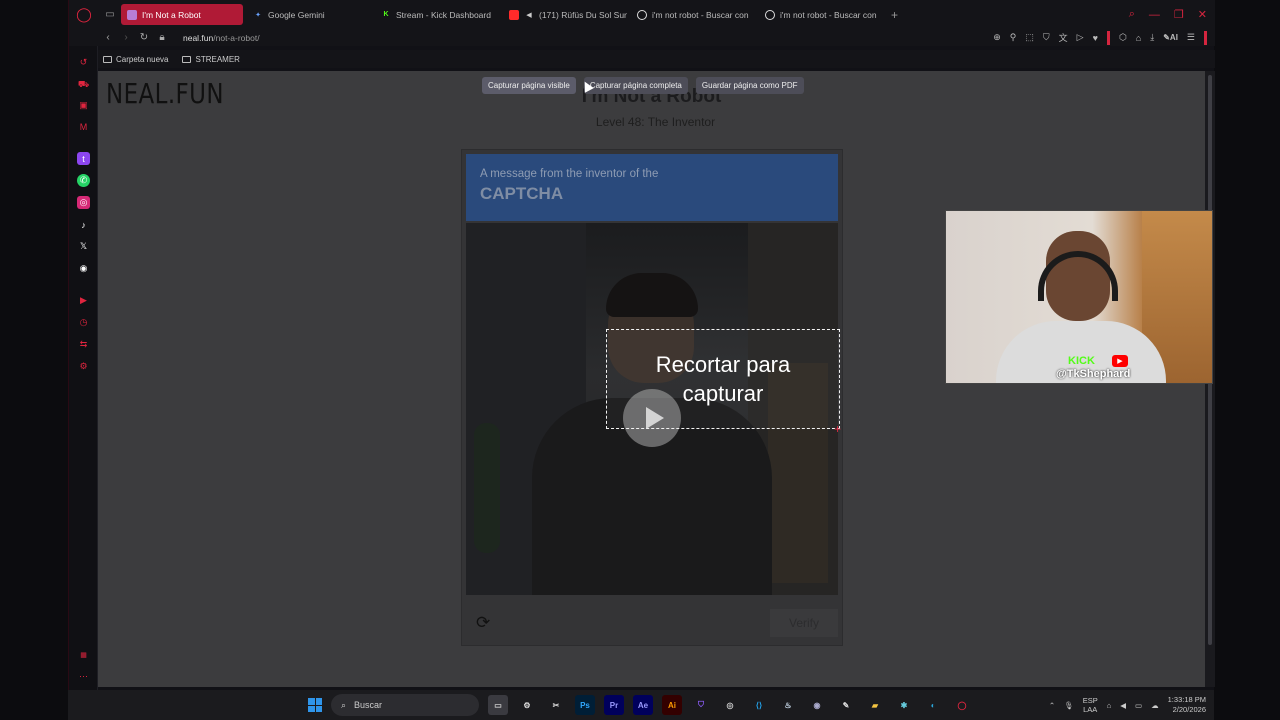 The image size is (1280, 720). What do you see at coordinates (635, 85) in the screenshot?
I see `capture-full-button: Capturar página completa` at bounding box center [635, 85].